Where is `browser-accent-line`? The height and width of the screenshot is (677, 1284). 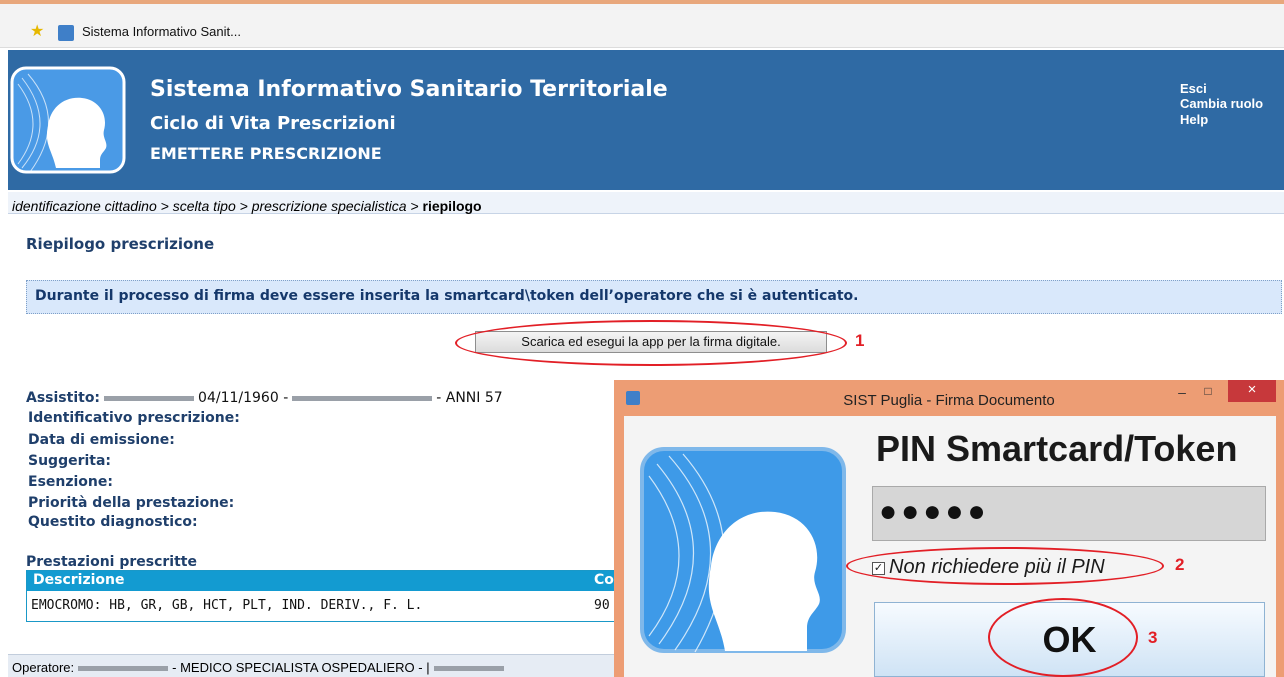
browser-accent-line is located at coordinates (642, 2).